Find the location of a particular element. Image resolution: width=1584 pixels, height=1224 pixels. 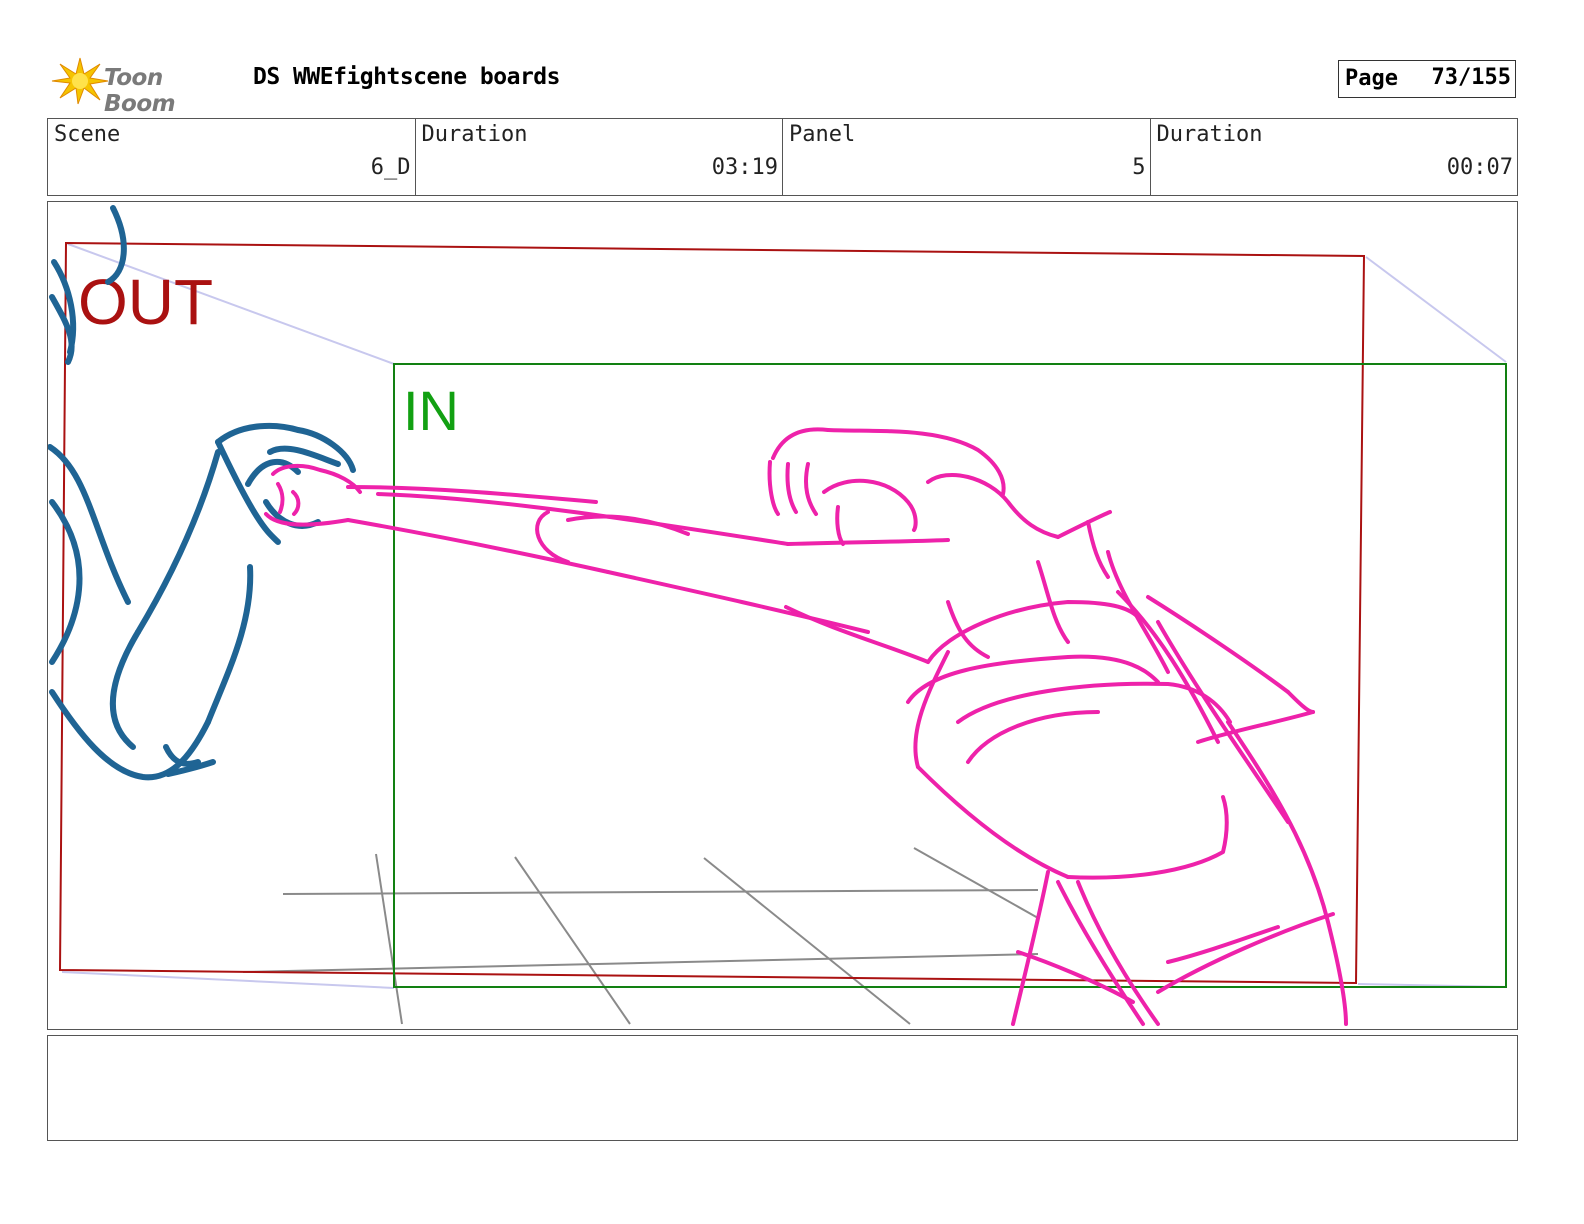

panel-duration-cell: Duration 00:07 is located at coordinates (1334, 157).